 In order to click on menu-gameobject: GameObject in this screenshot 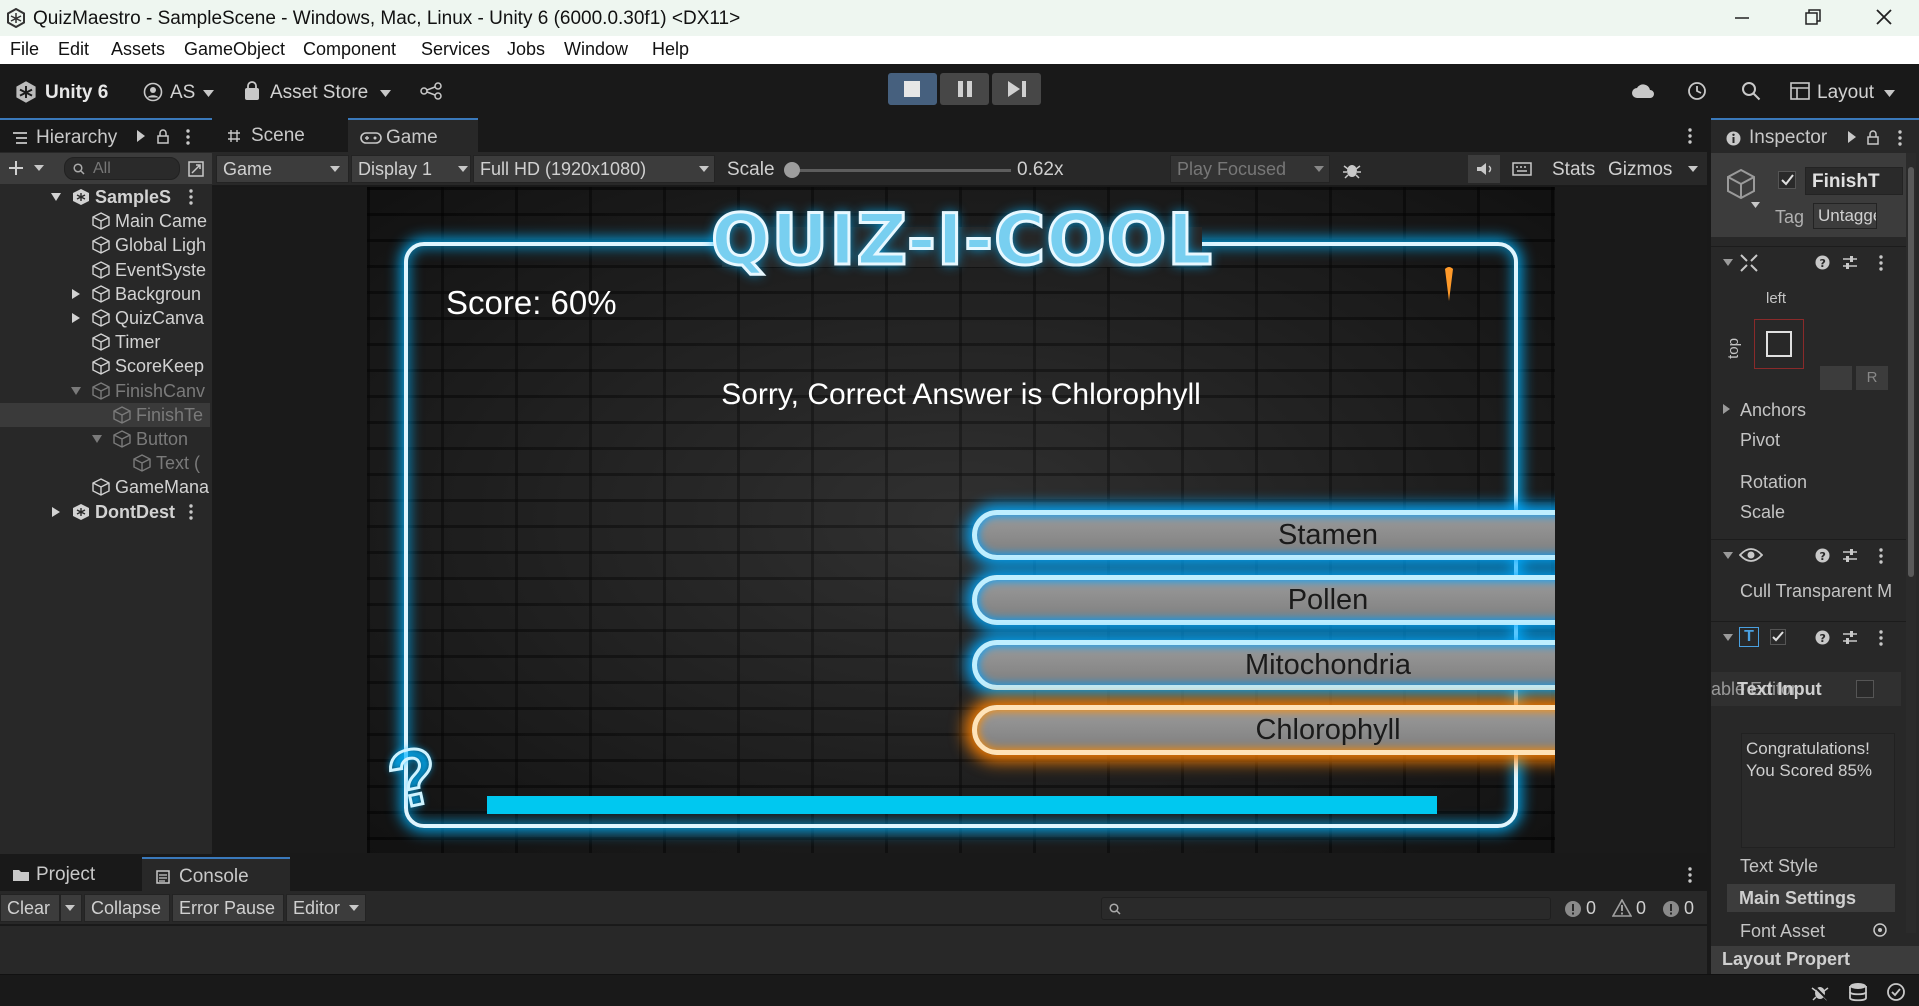, I will do `click(234, 49)`.